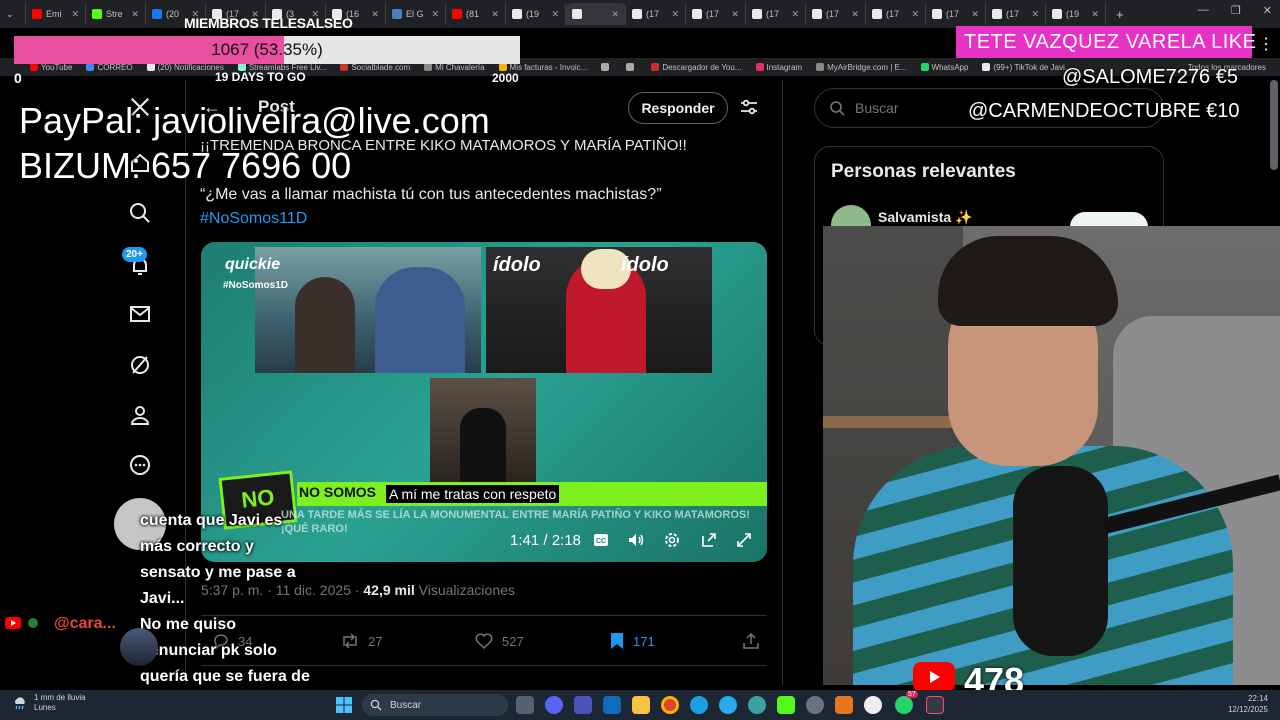  Describe the element at coordinates (786, 705) in the screenshot. I see `kick-icon` at that location.